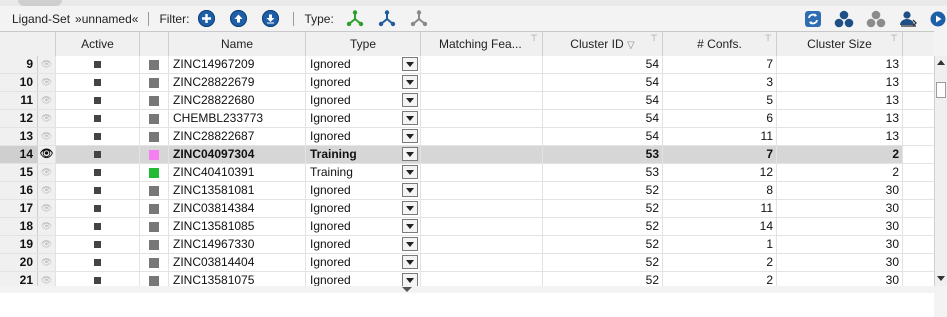 This screenshot has width=947, height=317. What do you see at coordinates (355, 18) in the screenshot?
I see `type-training-button` at bounding box center [355, 18].